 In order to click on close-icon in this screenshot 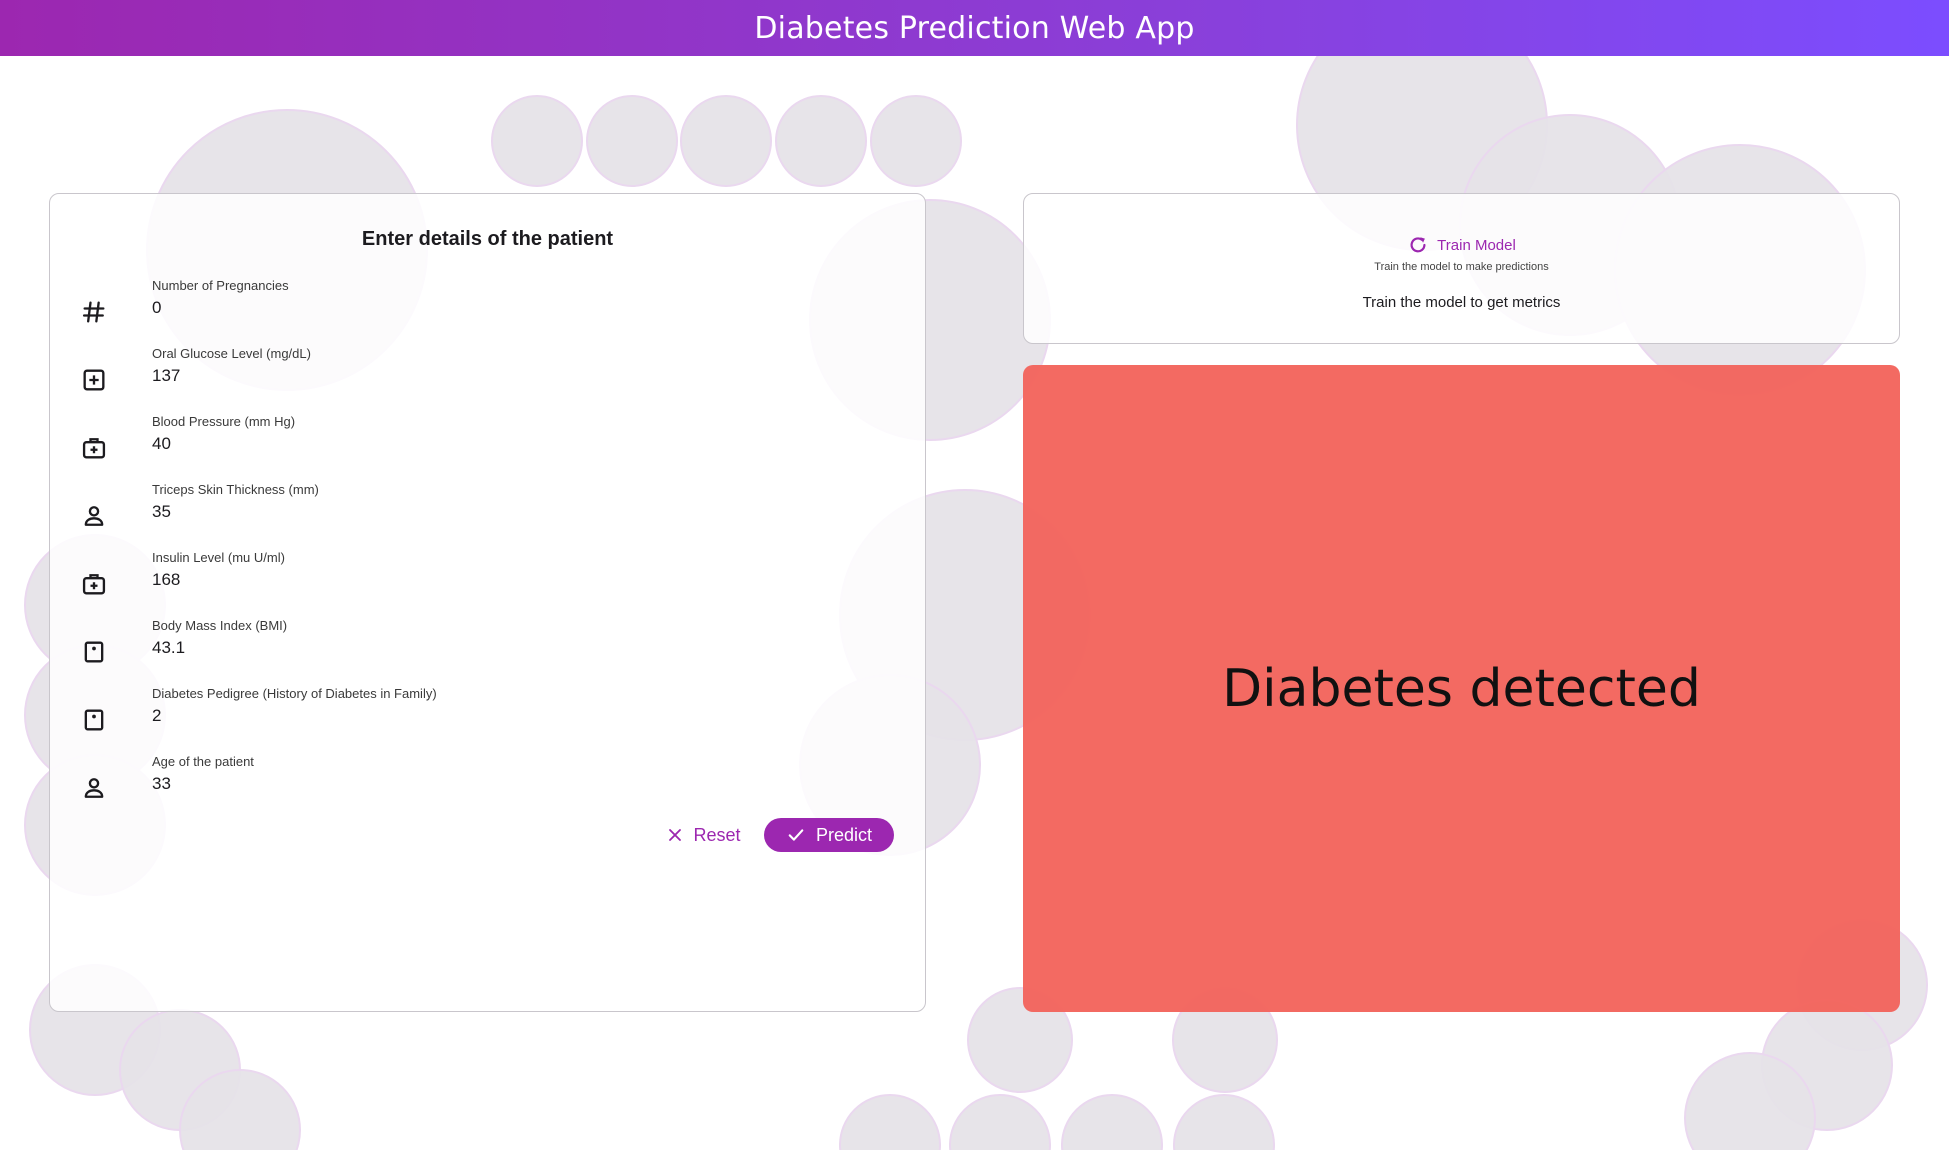, I will do `click(675, 835)`.